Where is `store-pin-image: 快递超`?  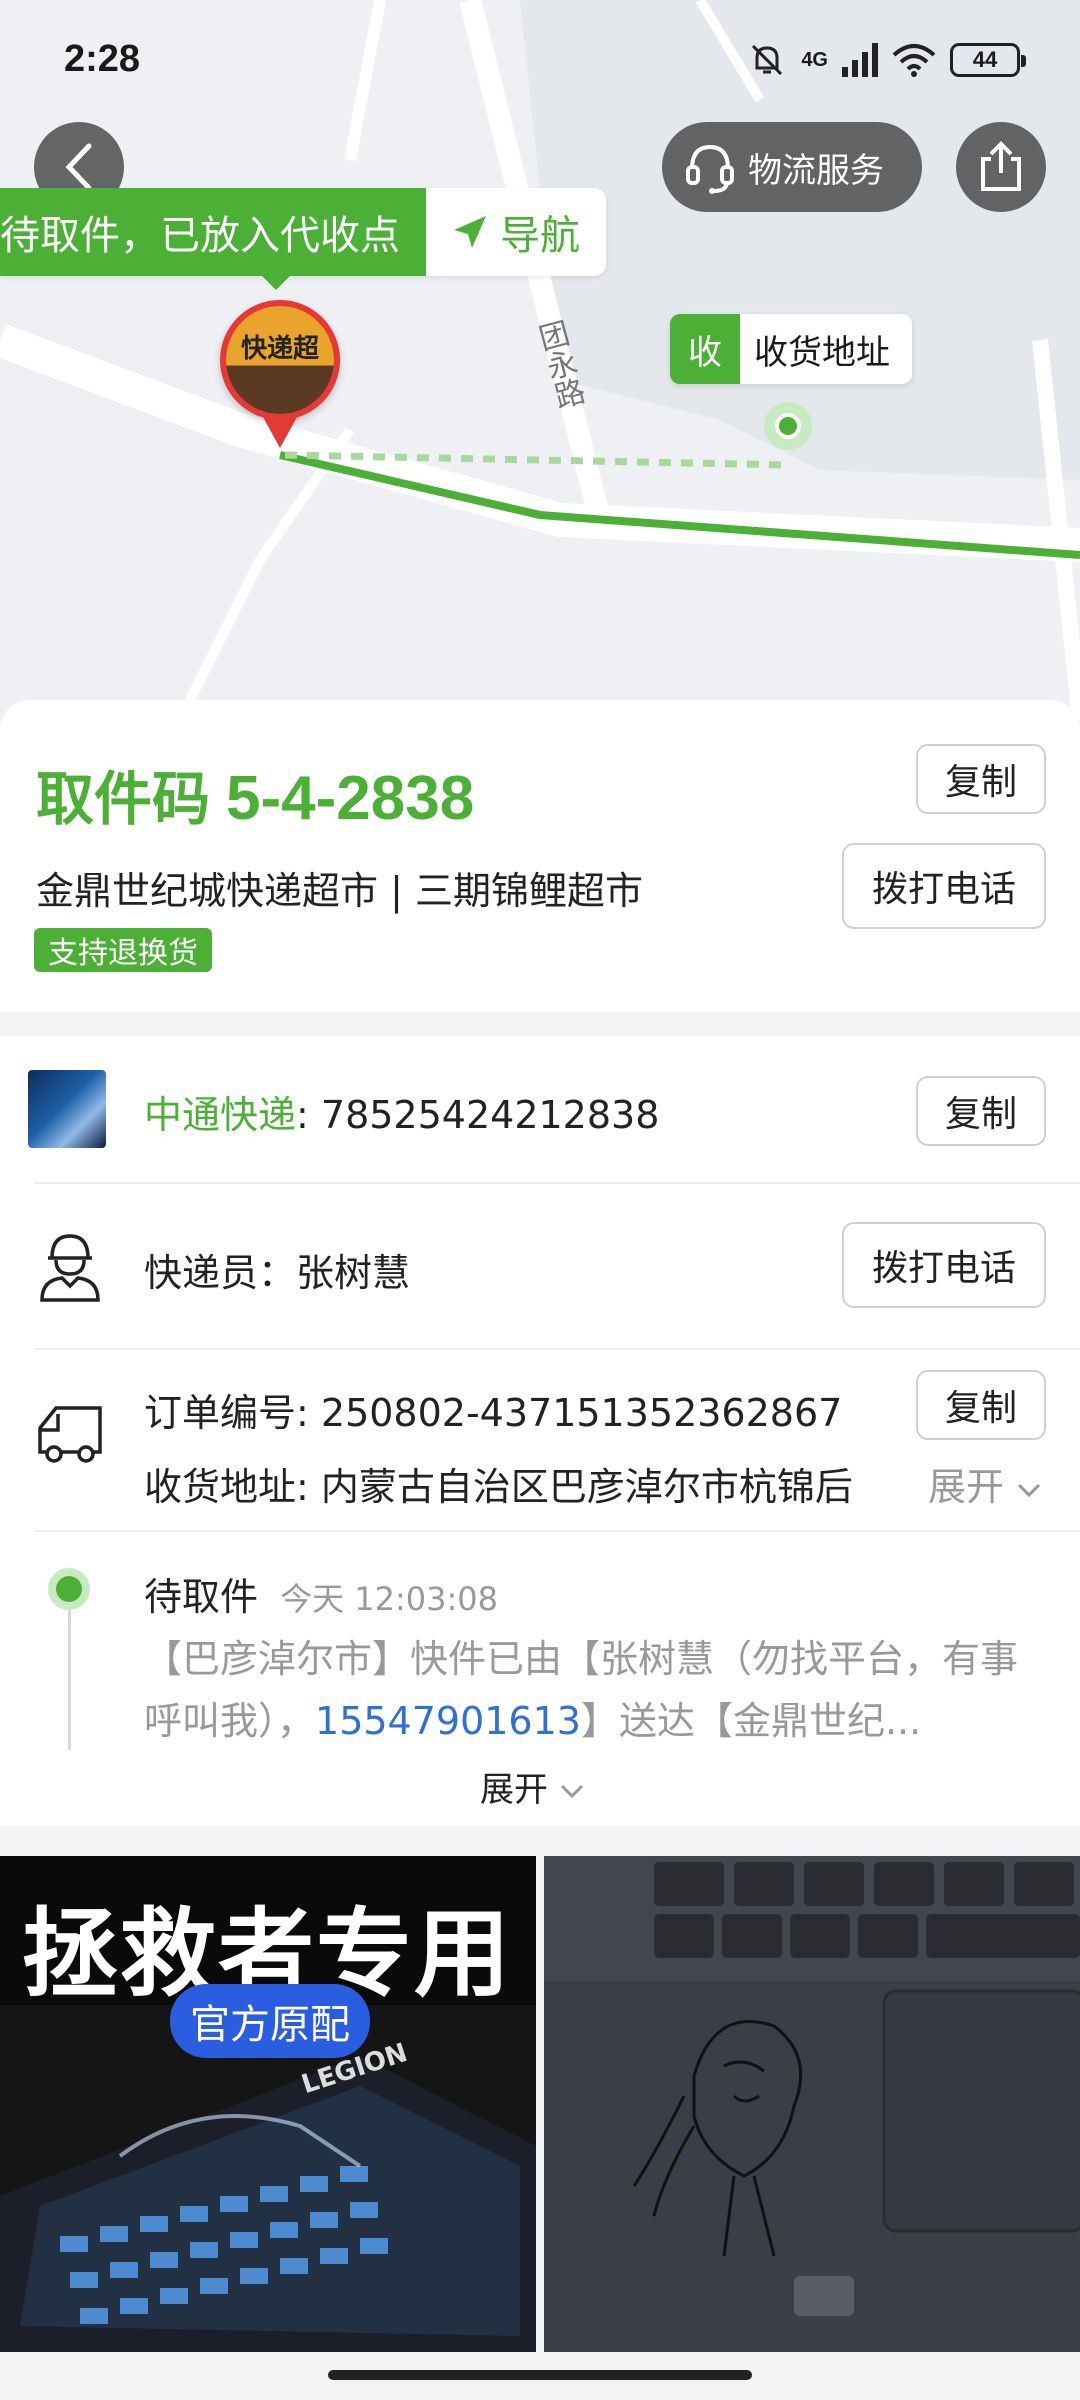 store-pin-image: 快递超 is located at coordinates (280, 360).